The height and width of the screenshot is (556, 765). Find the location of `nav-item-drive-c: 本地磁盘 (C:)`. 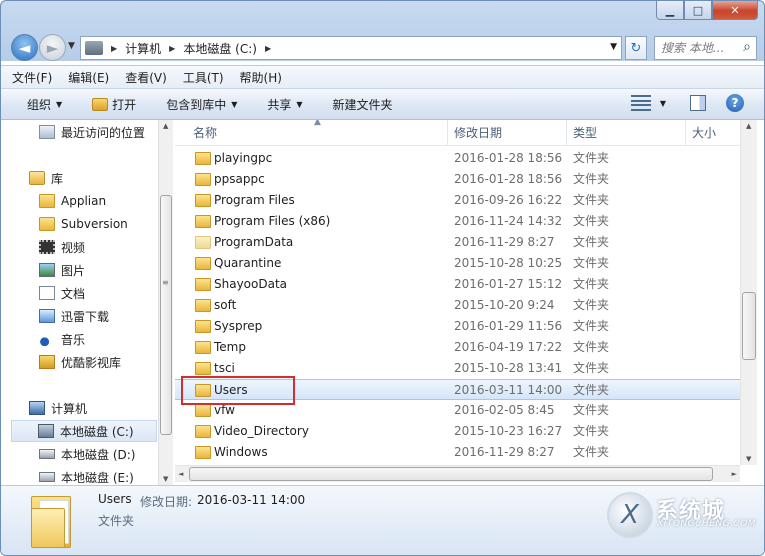

nav-item-drive-c: 本地磁盘 (C:) is located at coordinates (84, 431).